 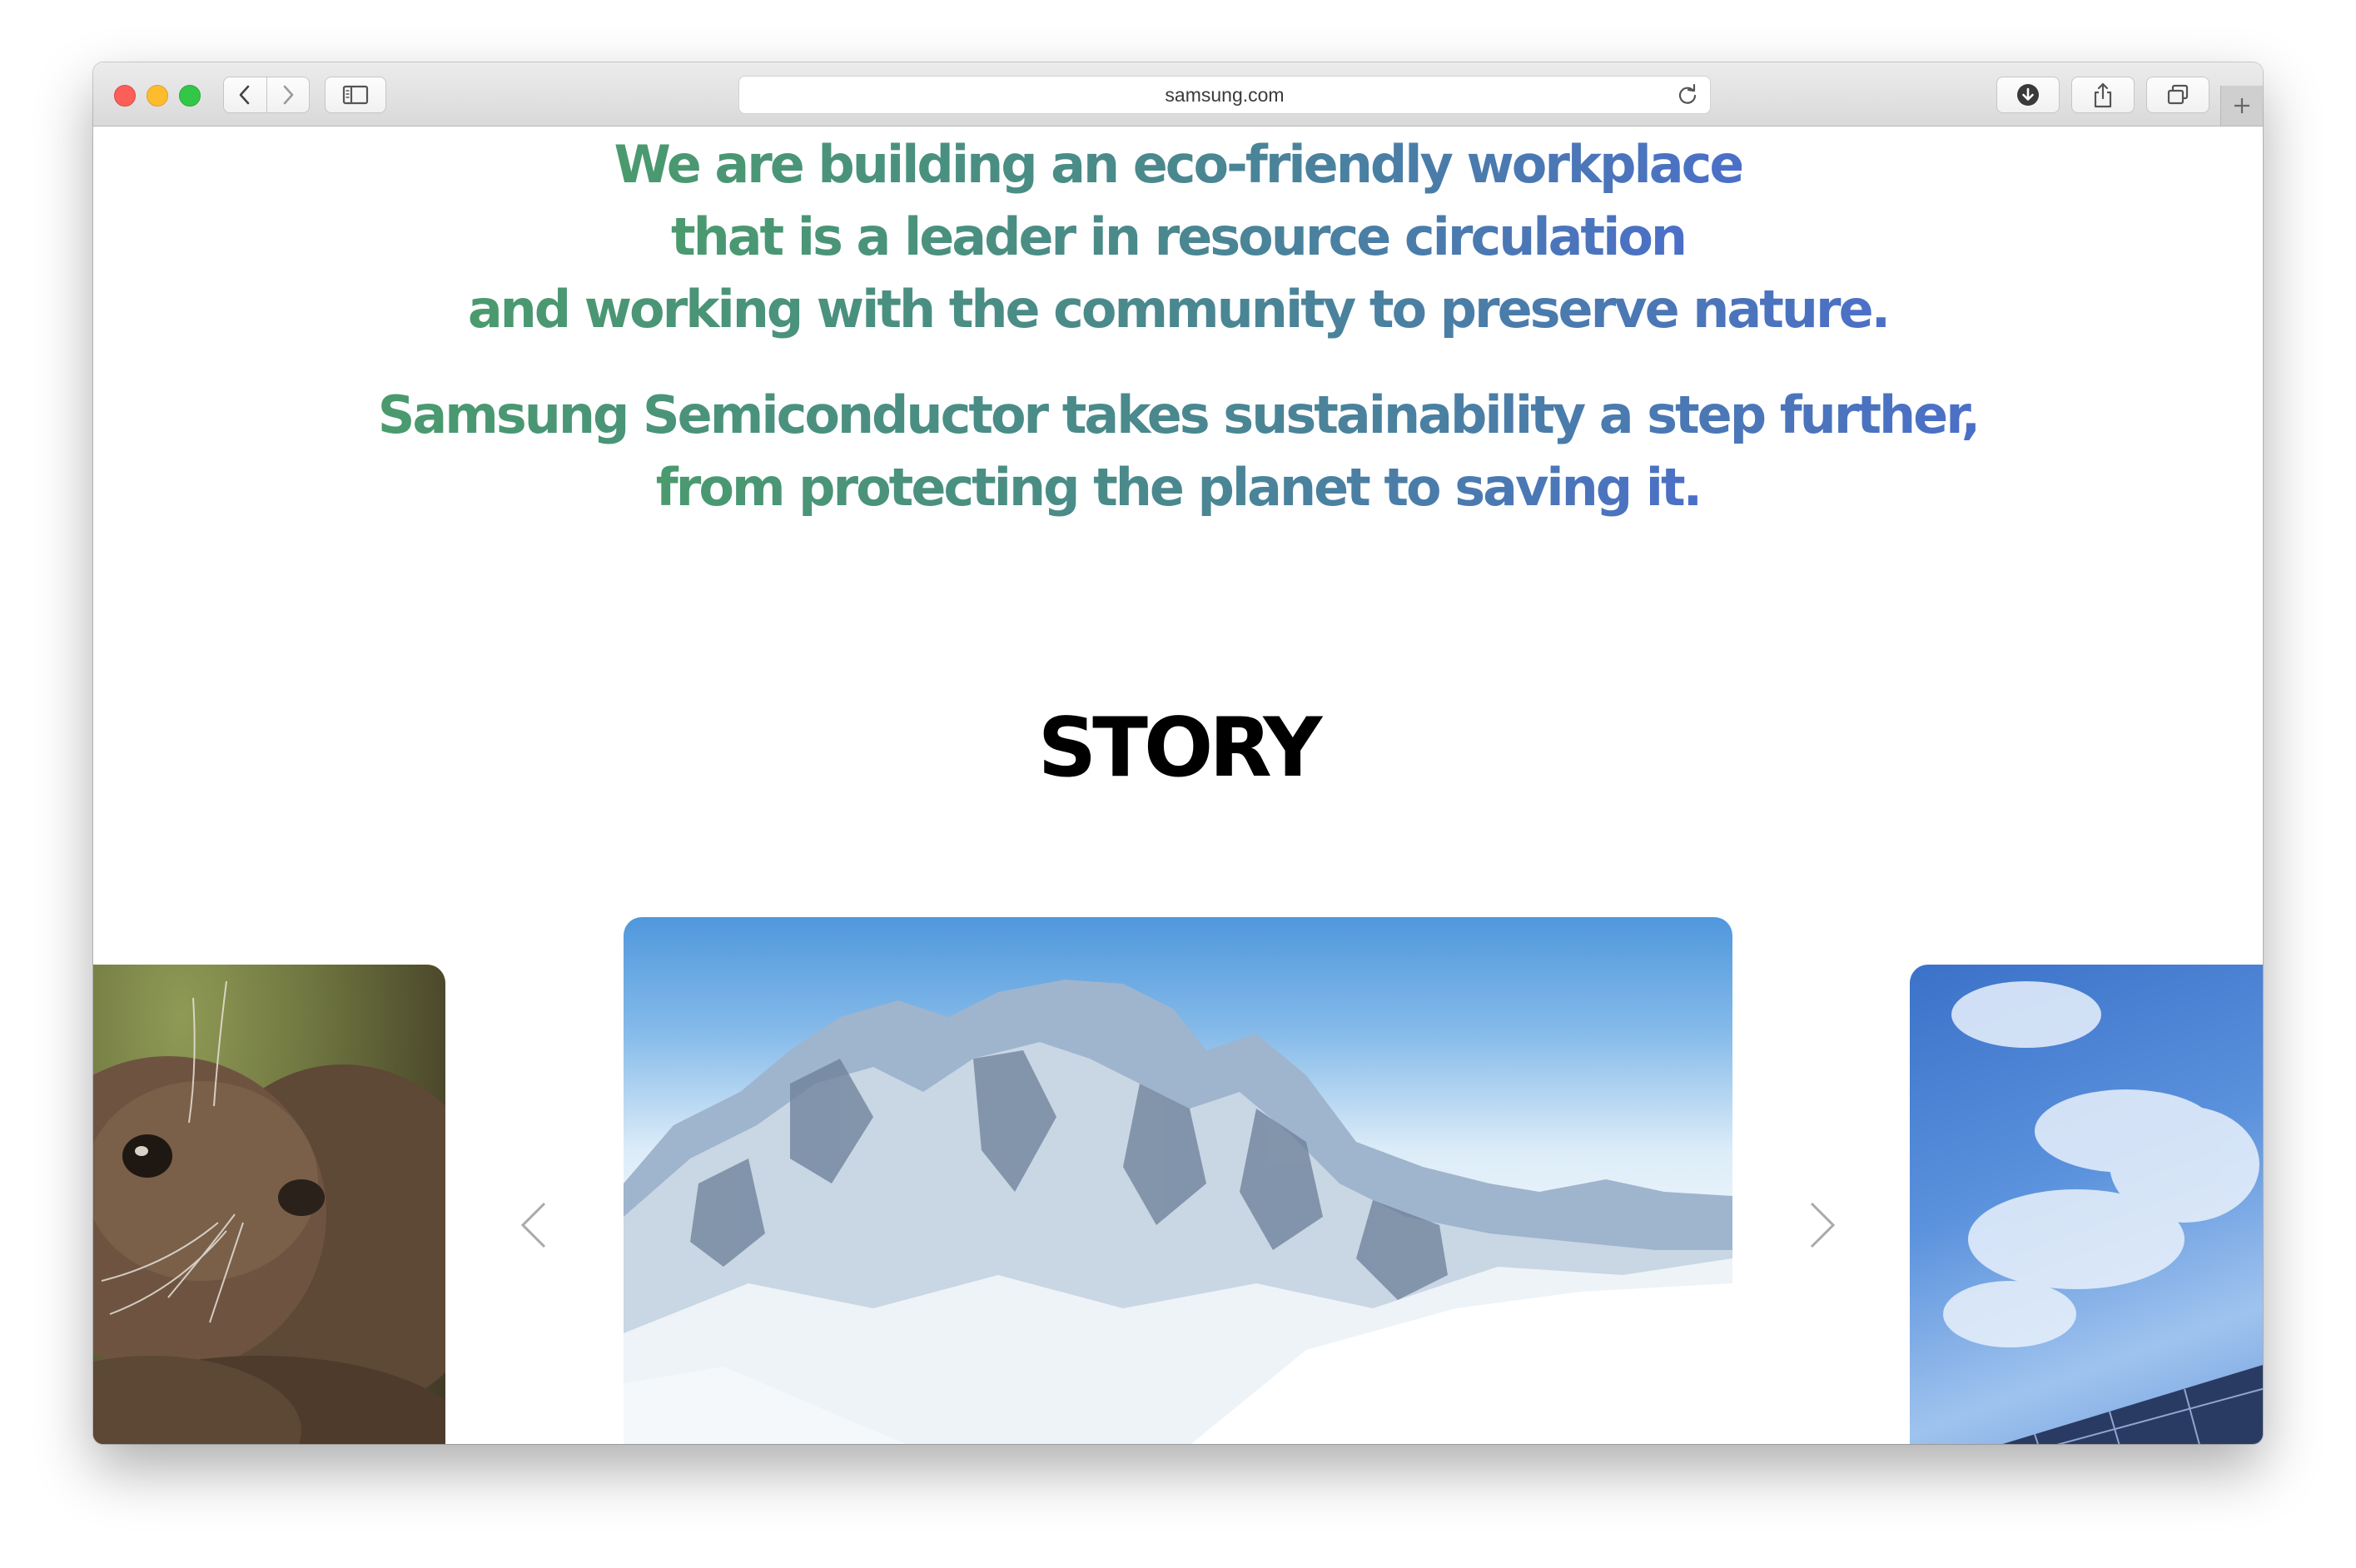 I want to click on tabs-overview-icon, so click(x=2178, y=94).